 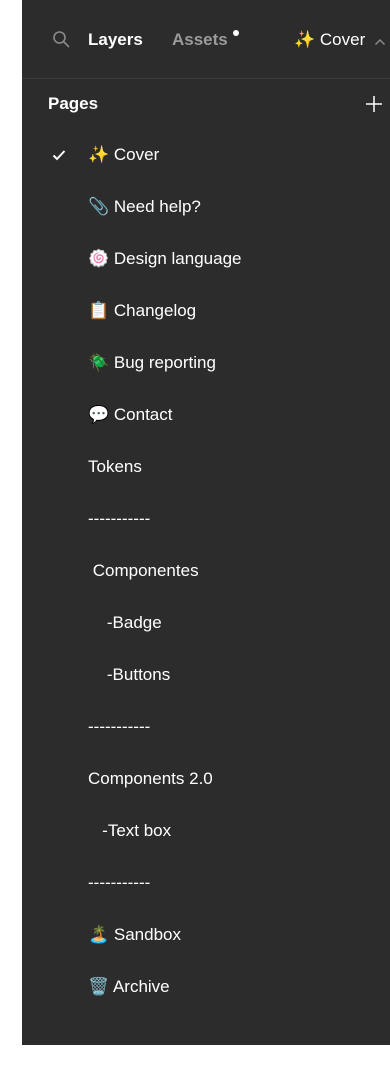 I want to click on page-item-label: 🪲 Bug reporting, so click(x=152, y=362).